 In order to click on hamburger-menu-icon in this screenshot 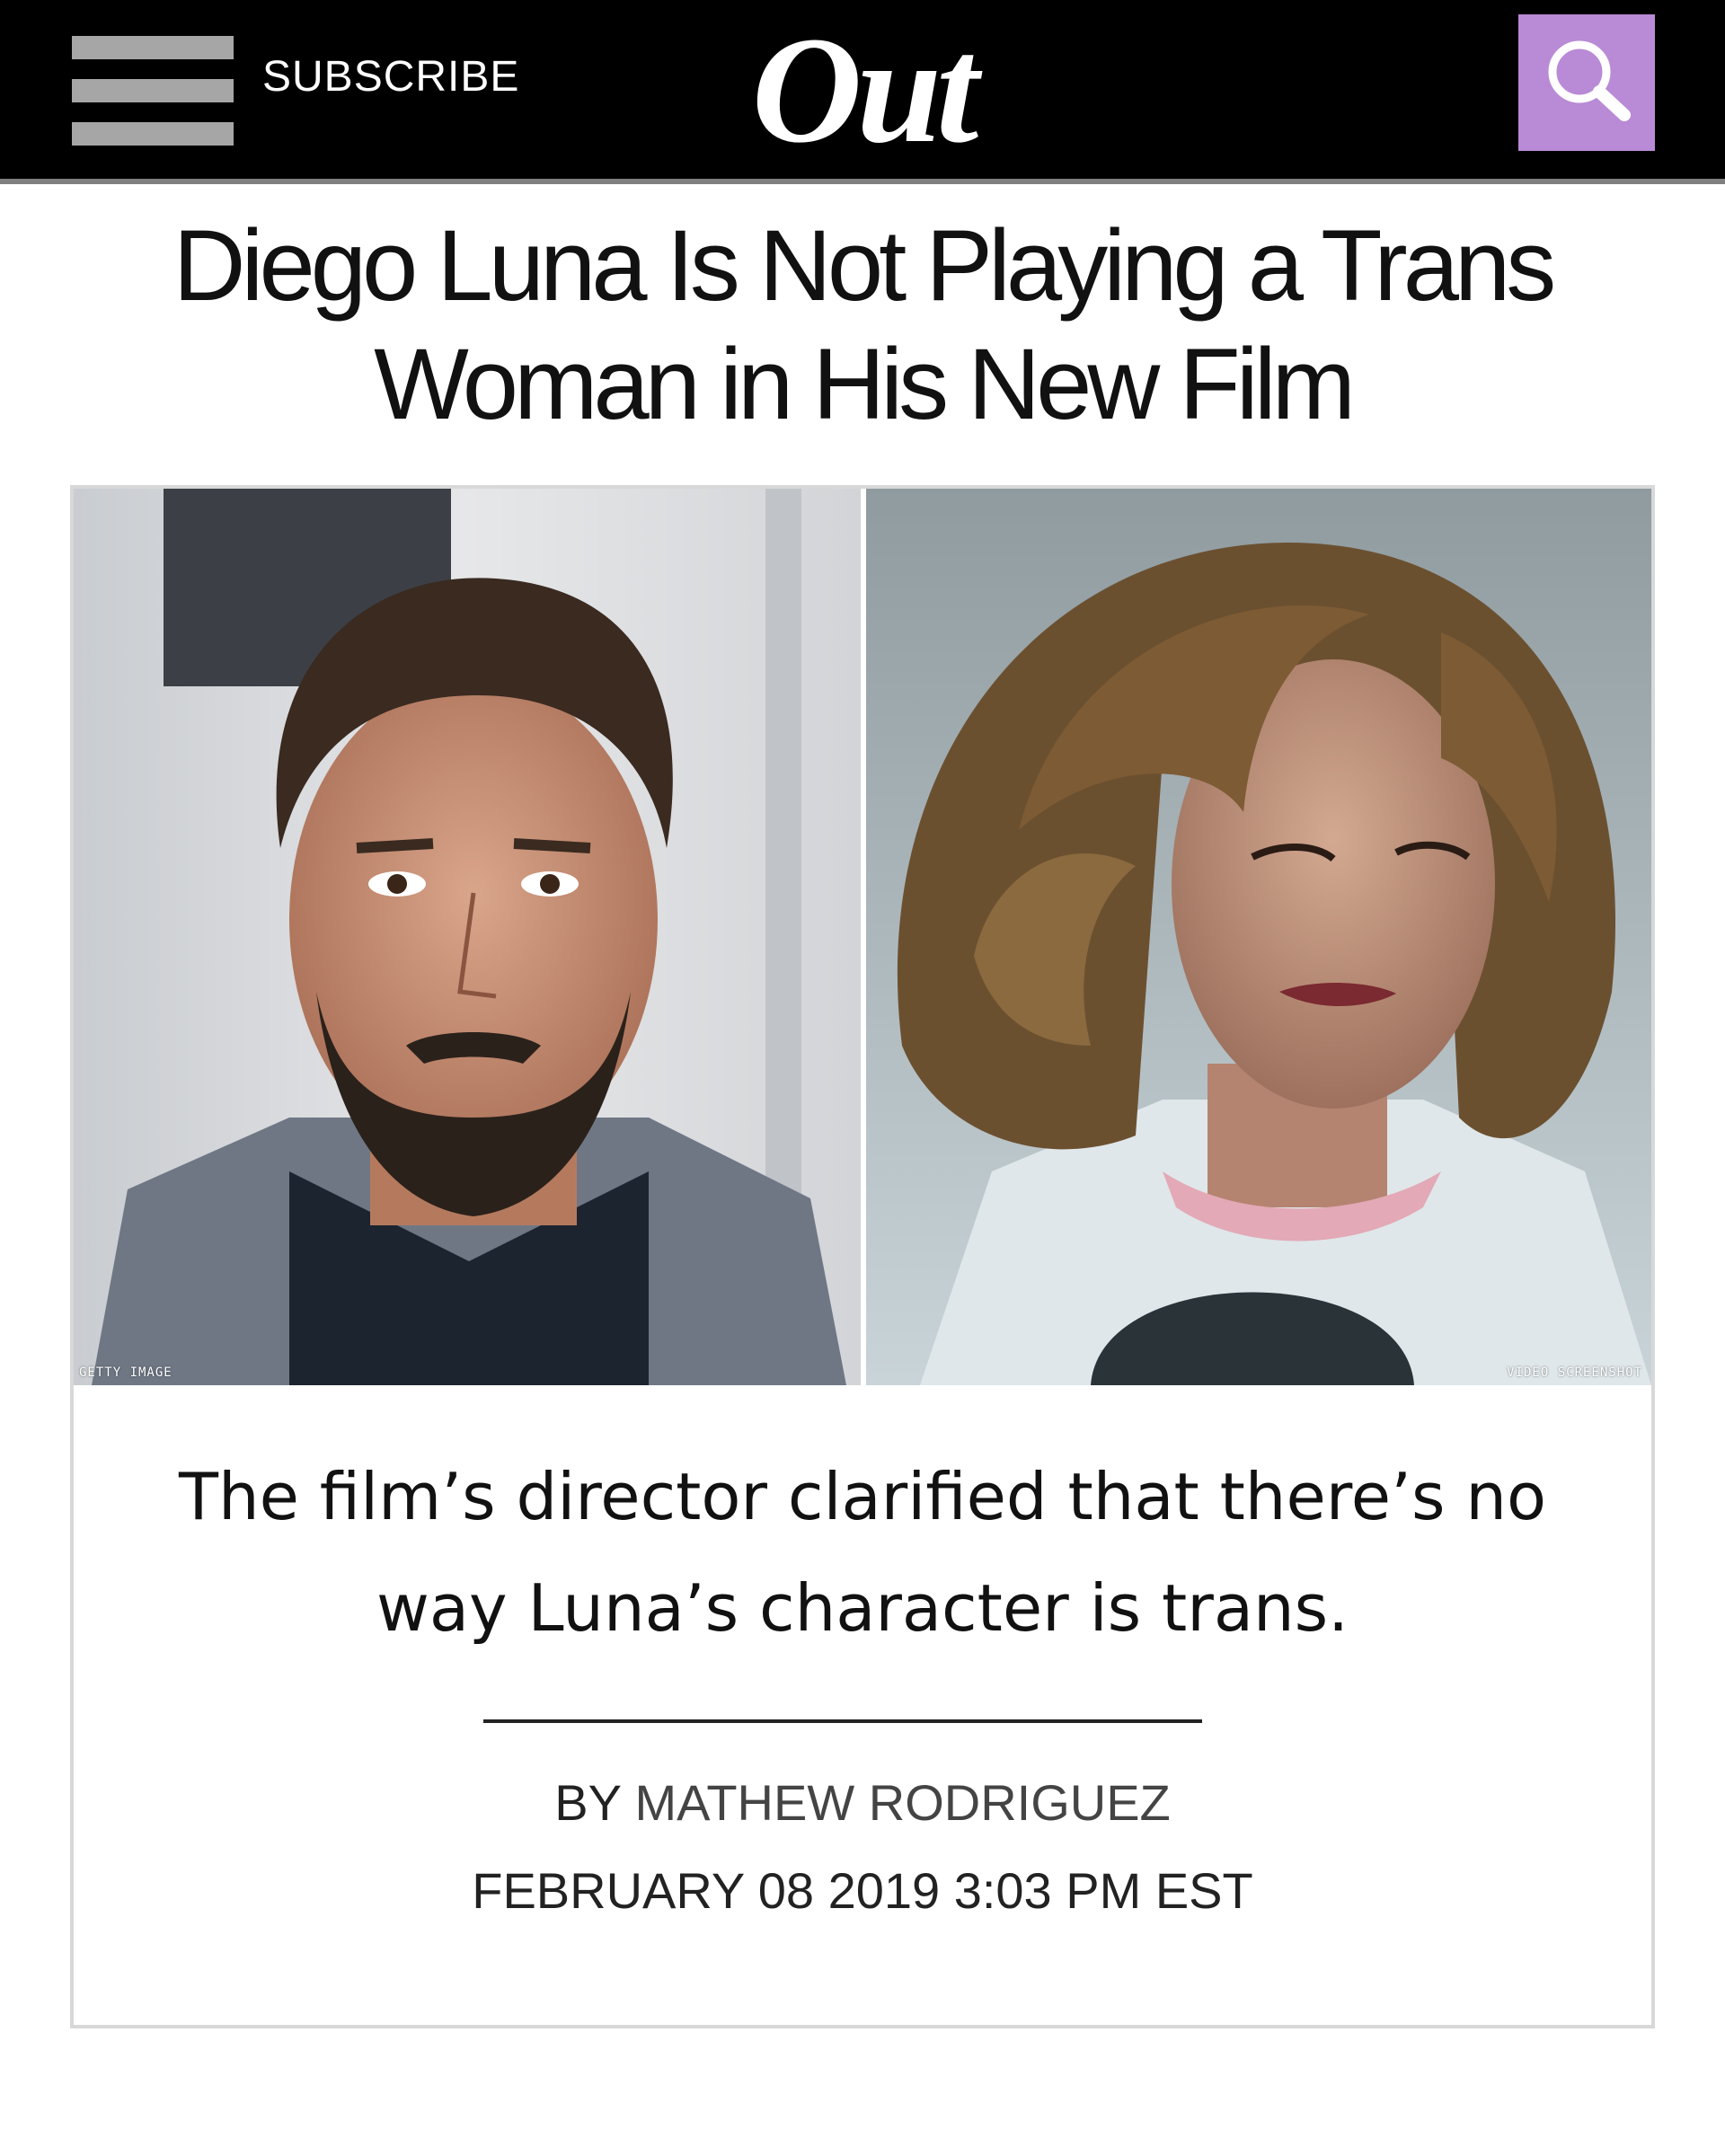, I will do `click(153, 91)`.